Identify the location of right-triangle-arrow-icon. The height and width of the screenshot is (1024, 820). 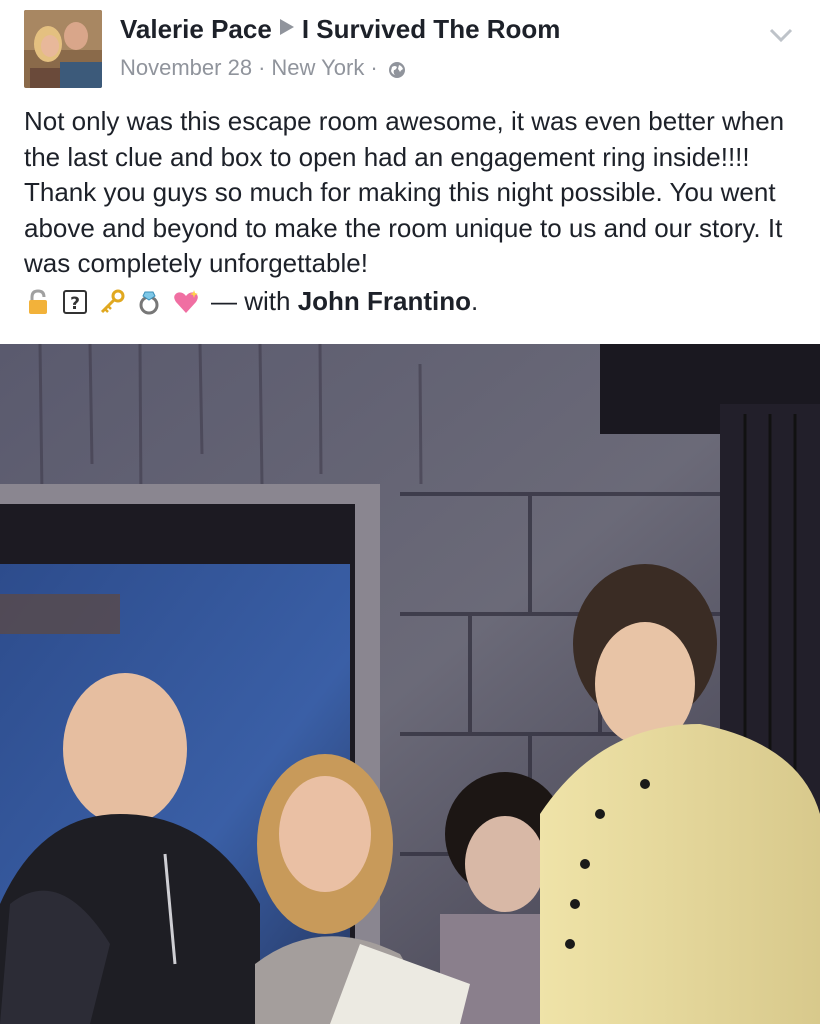
(287, 30).